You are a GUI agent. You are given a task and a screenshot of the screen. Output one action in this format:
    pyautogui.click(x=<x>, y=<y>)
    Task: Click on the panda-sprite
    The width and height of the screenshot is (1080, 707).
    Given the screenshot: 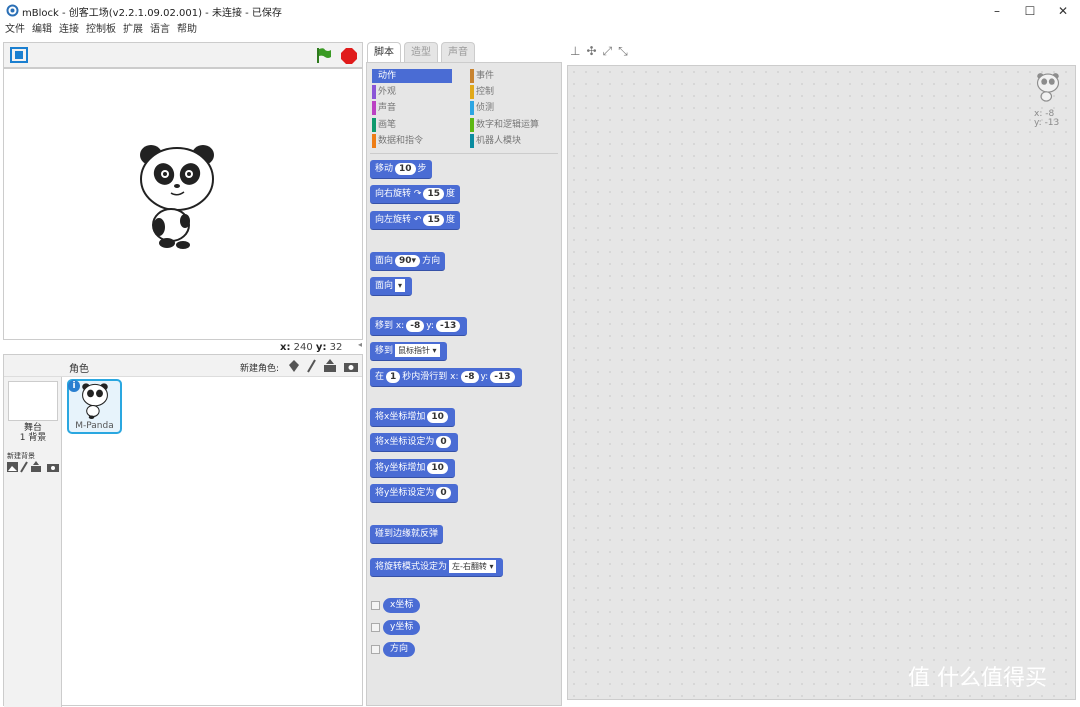 What is the action you would take?
    pyautogui.click(x=177, y=196)
    